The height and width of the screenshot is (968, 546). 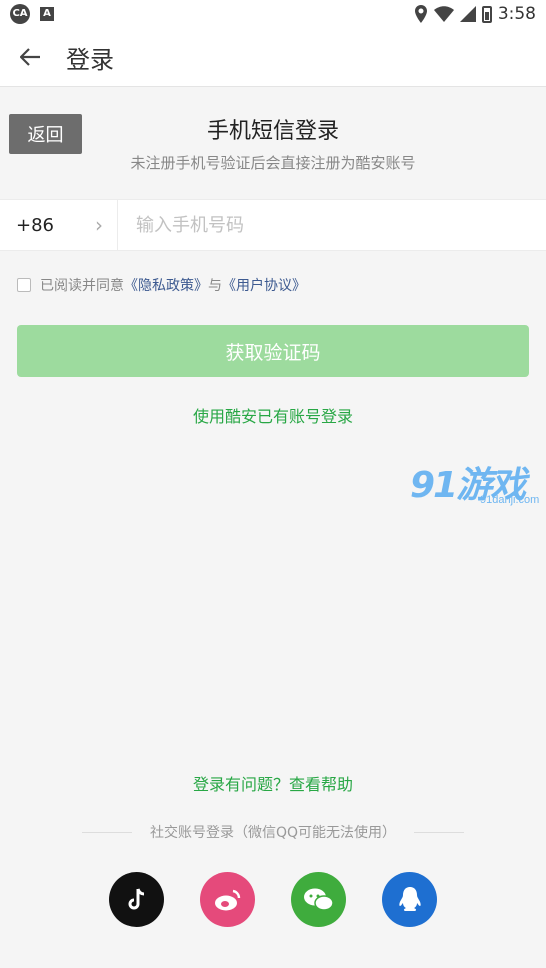 What do you see at coordinates (106, 832) in the screenshot?
I see `divider-left` at bounding box center [106, 832].